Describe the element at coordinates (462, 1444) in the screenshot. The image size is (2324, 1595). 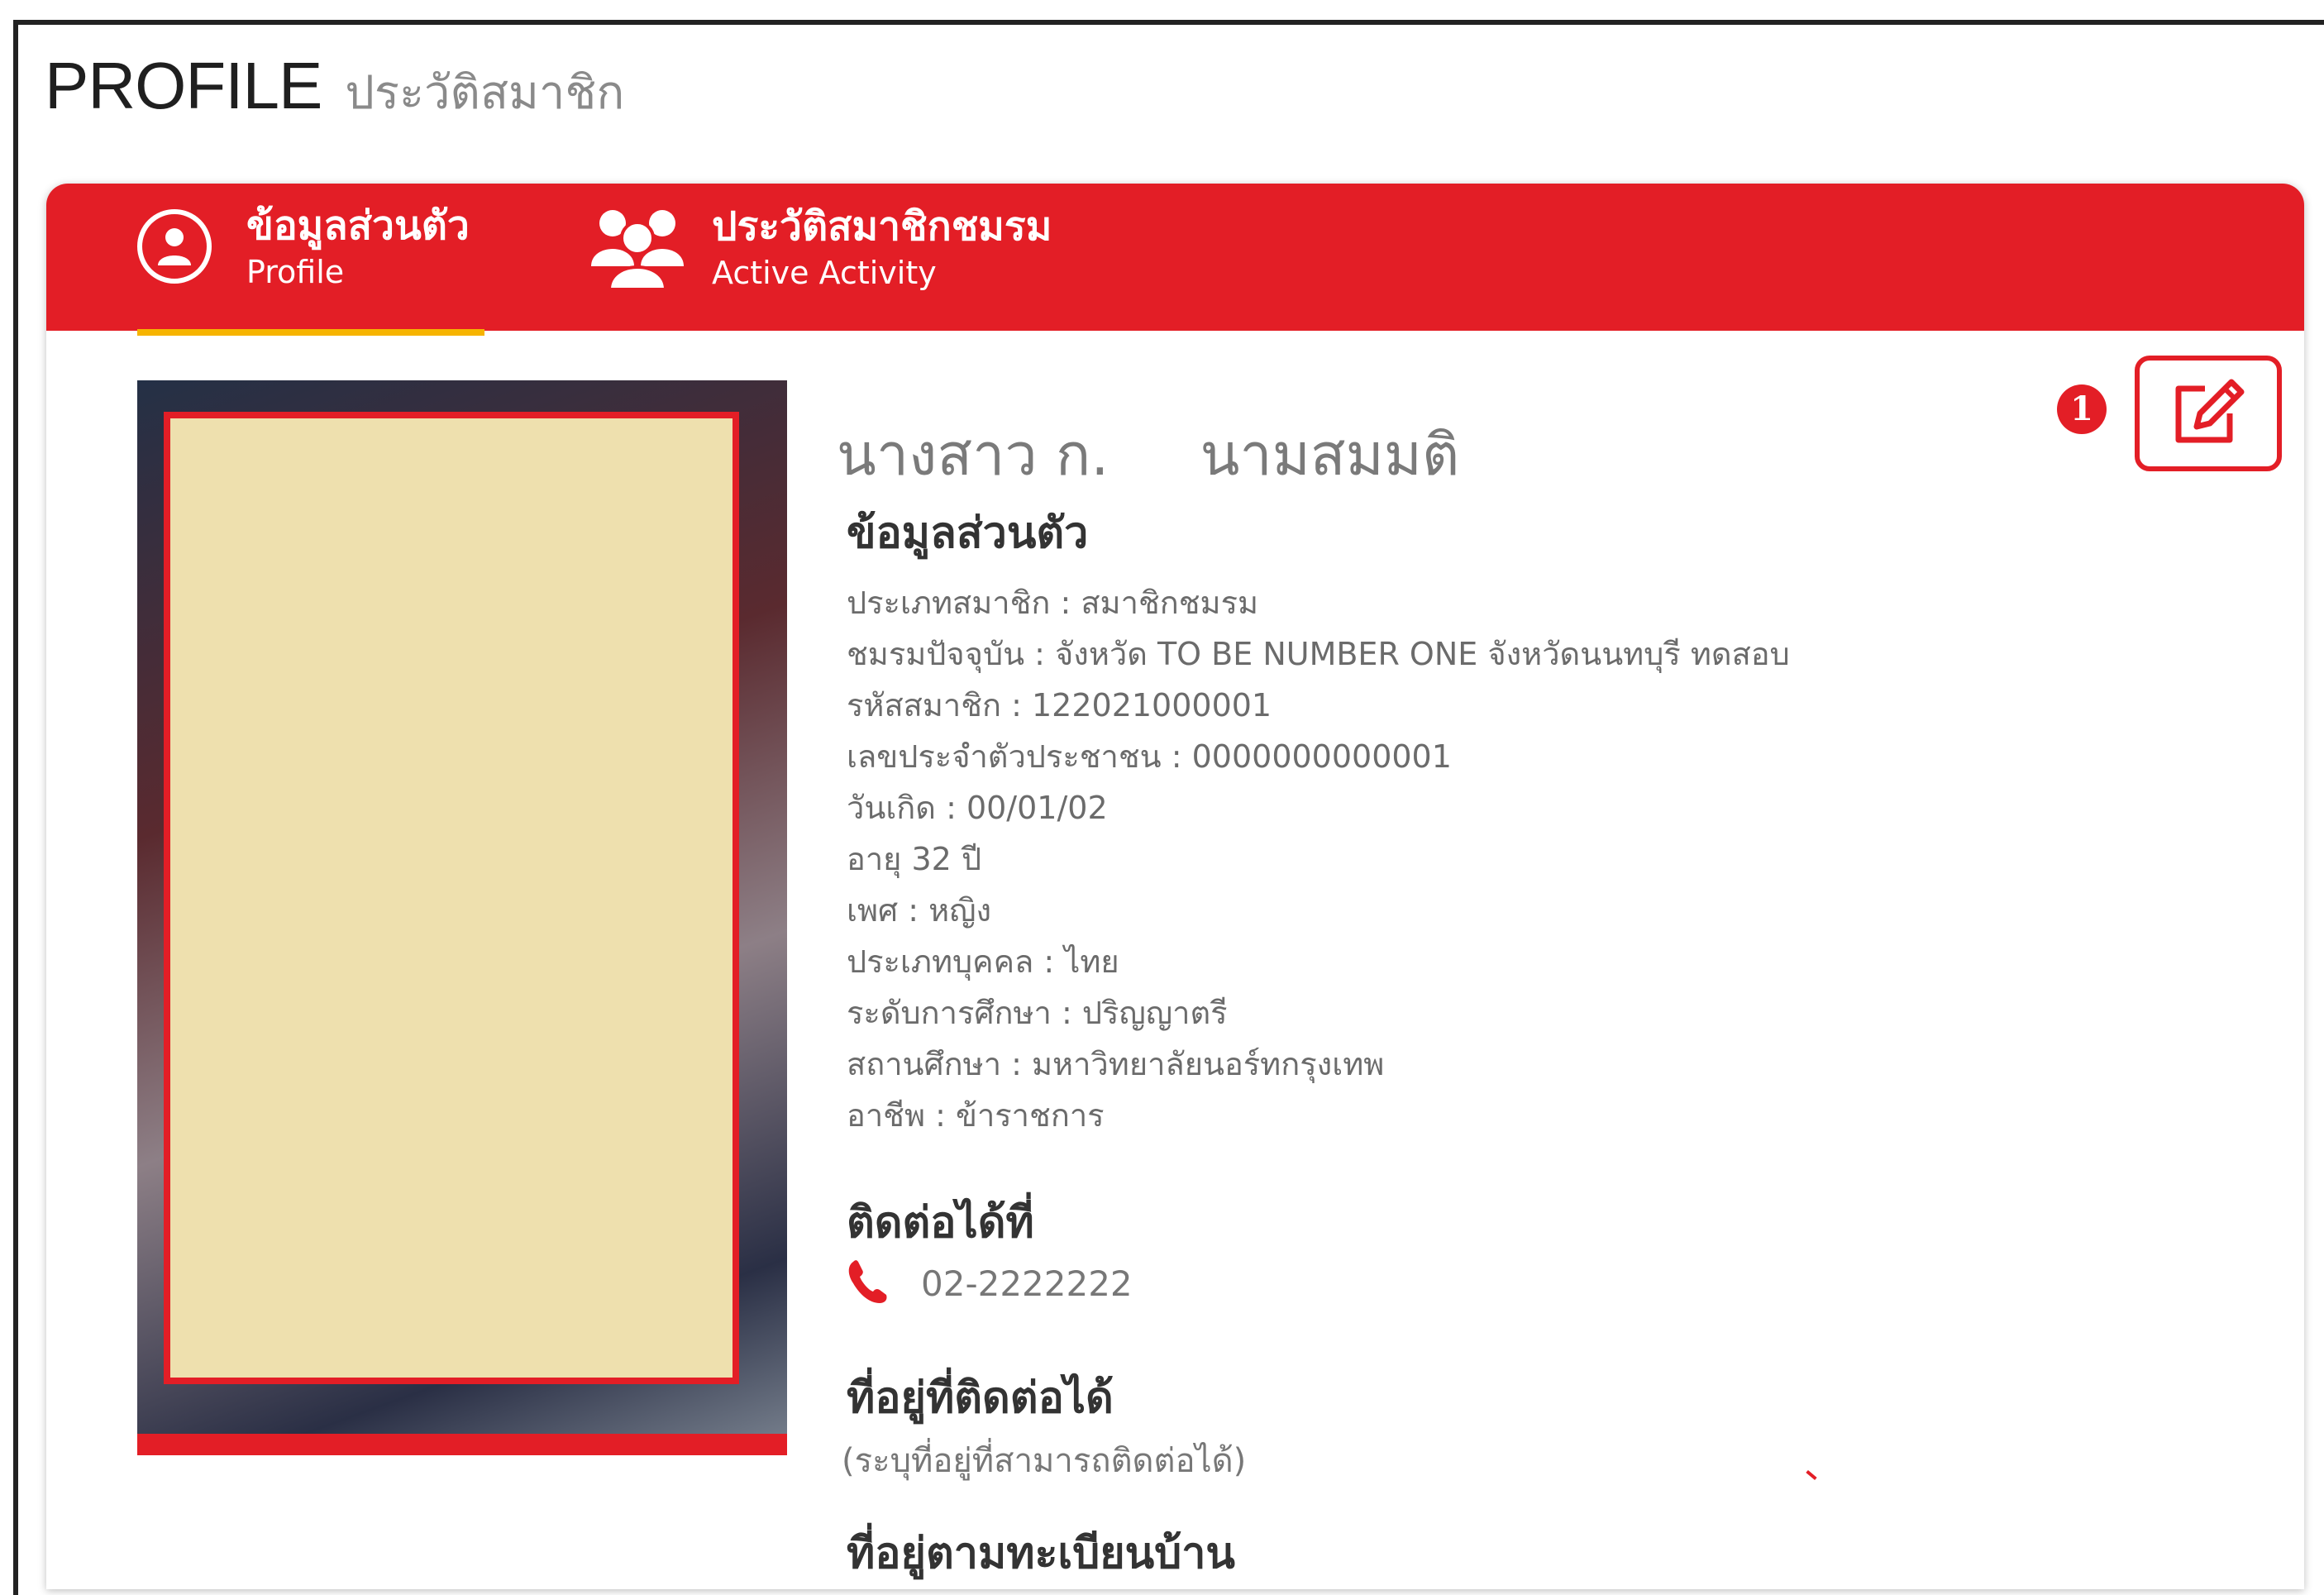
I see `photo-bottom-bar` at that location.